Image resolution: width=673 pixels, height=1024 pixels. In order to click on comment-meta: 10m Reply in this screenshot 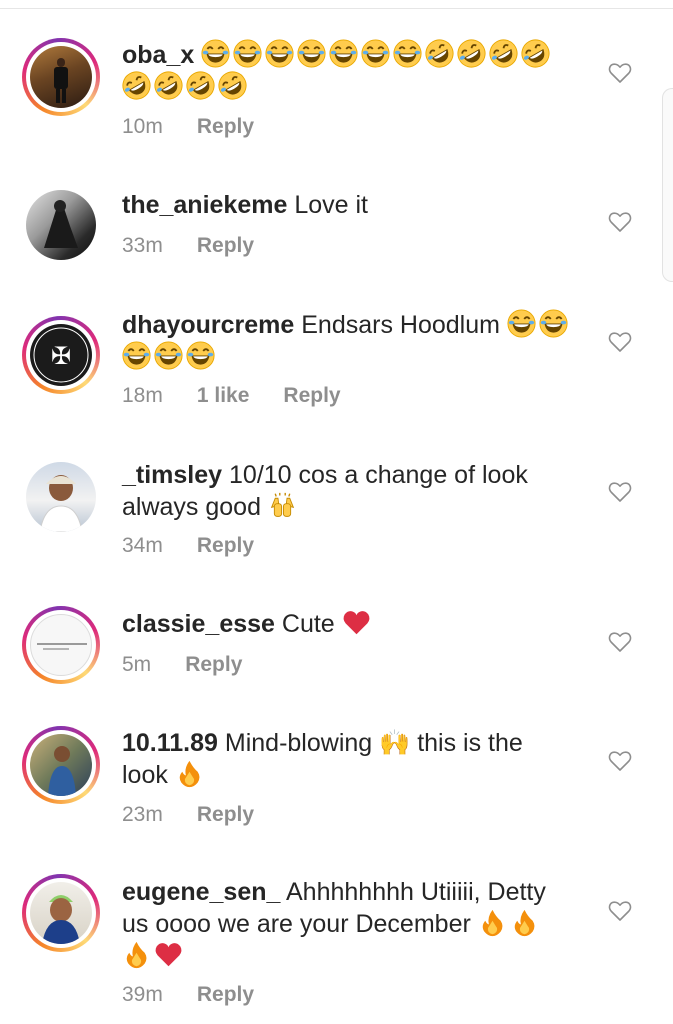, I will do `click(205, 127)`.